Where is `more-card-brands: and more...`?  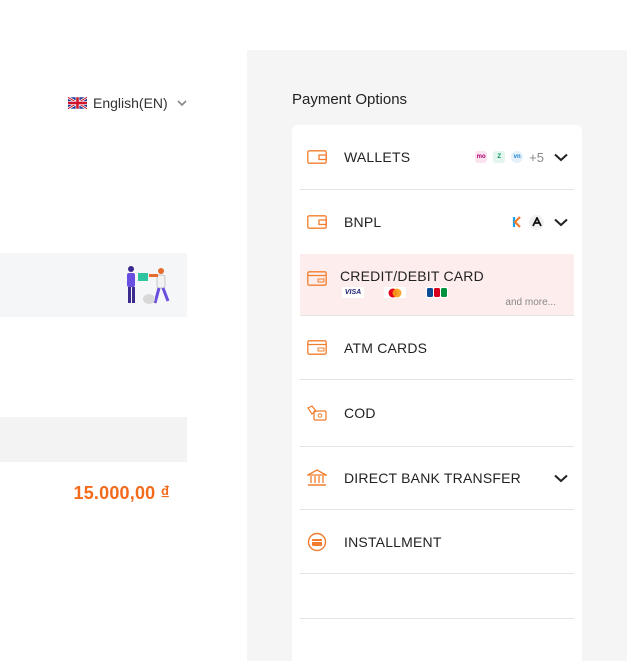
more-card-brands: and more... is located at coordinates (530, 302).